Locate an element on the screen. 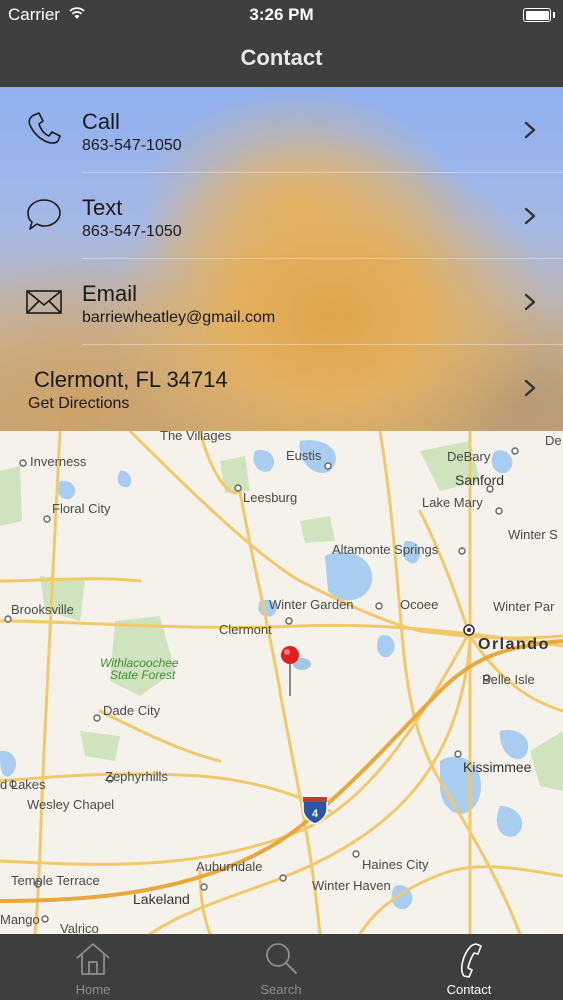 The width and height of the screenshot is (563, 1000). map-label: Brooksville is located at coordinates (42, 609).